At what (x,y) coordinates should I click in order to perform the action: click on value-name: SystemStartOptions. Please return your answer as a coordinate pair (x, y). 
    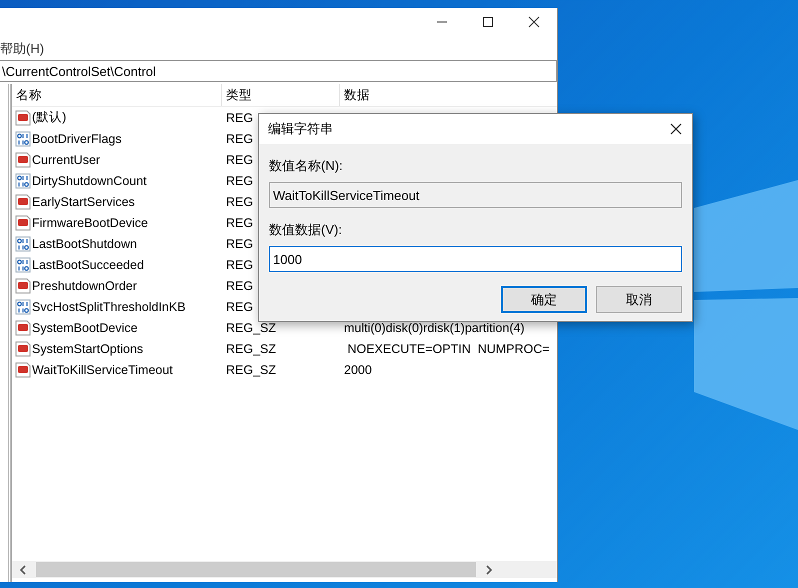
    Looking at the image, I should click on (88, 349).